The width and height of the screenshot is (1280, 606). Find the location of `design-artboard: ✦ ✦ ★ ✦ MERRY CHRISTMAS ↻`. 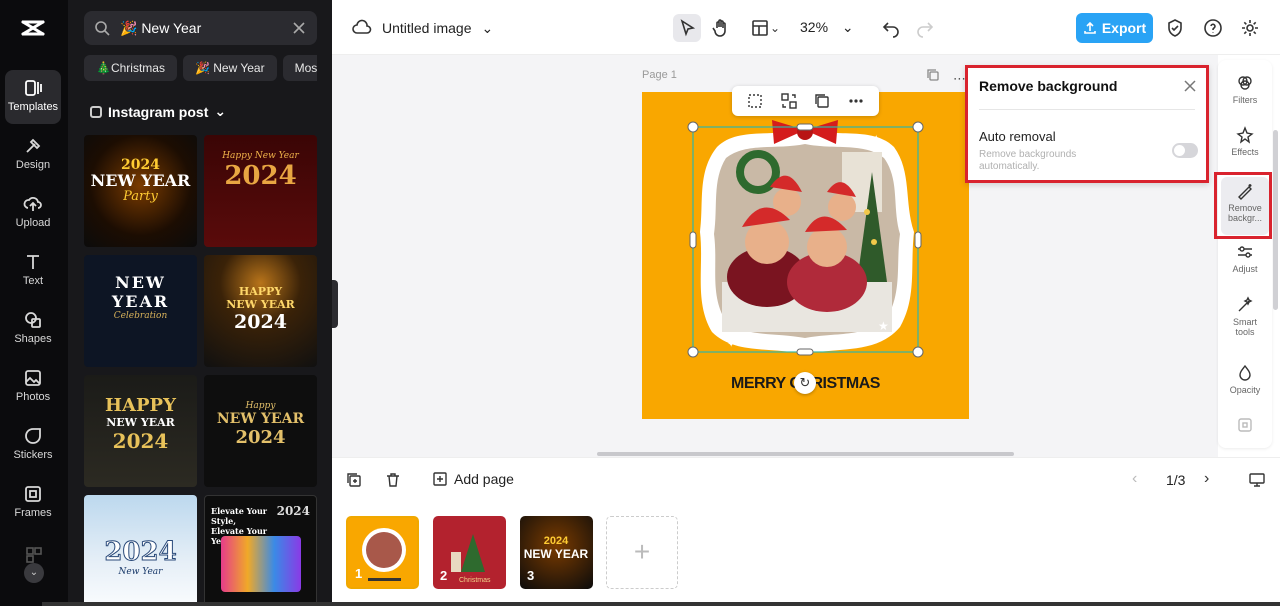

design-artboard: ✦ ✦ ★ ✦ MERRY CHRISTMAS ↻ is located at coordinates (805, 255).